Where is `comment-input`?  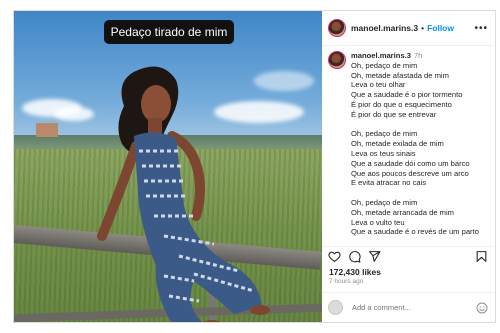
comment-input is located at coordinates (407, 307).